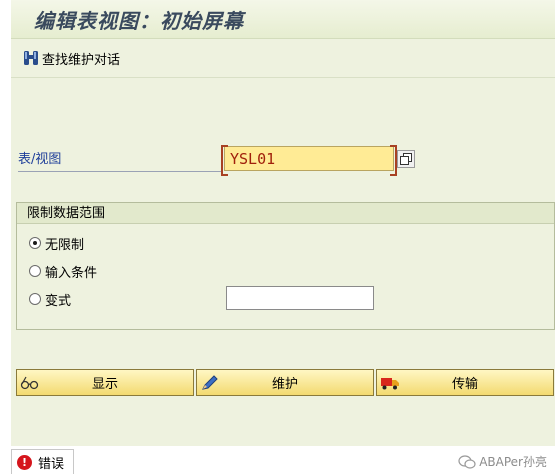 Image resolution: width=555 pixels, height=476 pixels. I want to click on maintain-label: 维护, so click(284, 384).